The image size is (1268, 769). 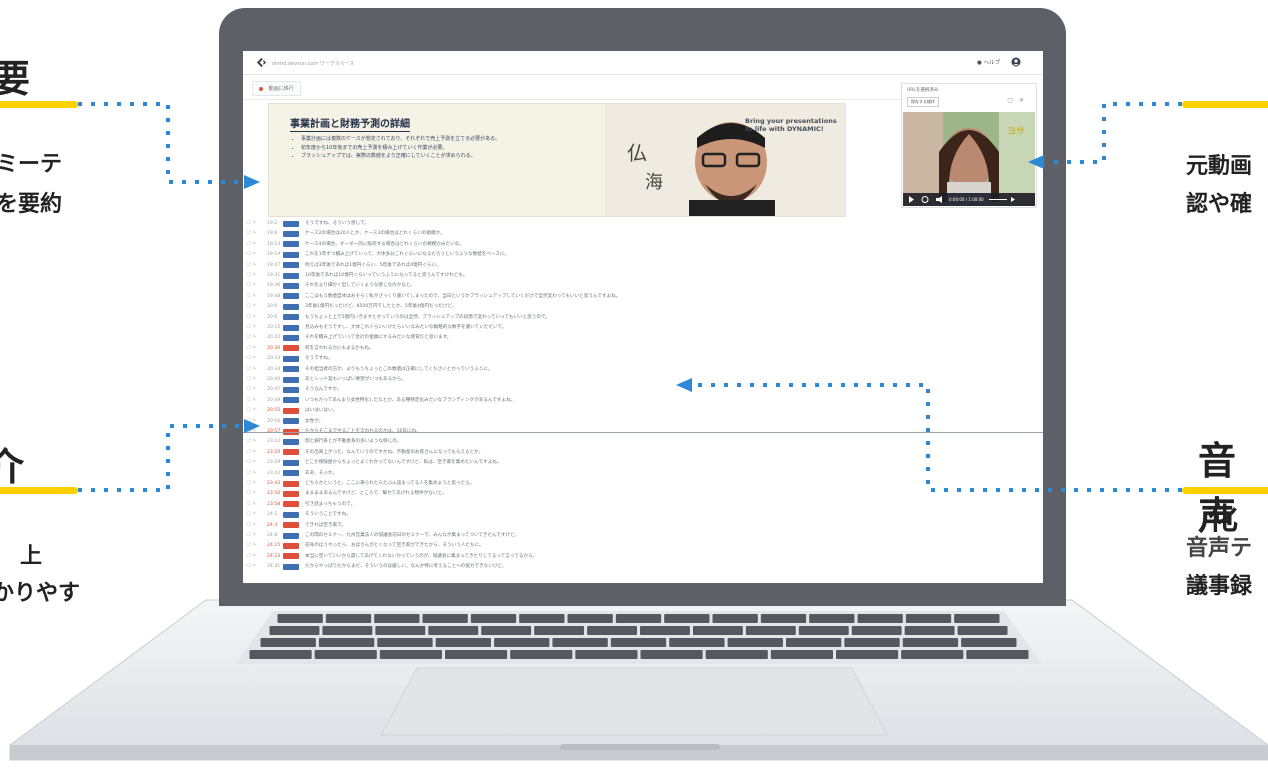 I want to click on connector-video, so click(x=1117, y=133).